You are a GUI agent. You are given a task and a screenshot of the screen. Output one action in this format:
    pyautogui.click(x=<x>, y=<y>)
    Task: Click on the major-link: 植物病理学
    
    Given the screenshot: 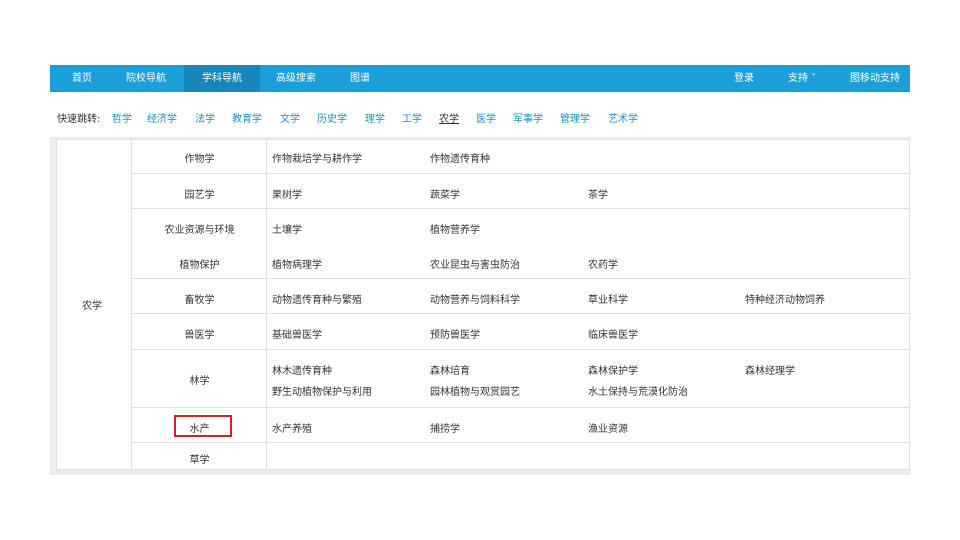 What is the action you would take?
    pyautogui.click(x=297, y=263)
    